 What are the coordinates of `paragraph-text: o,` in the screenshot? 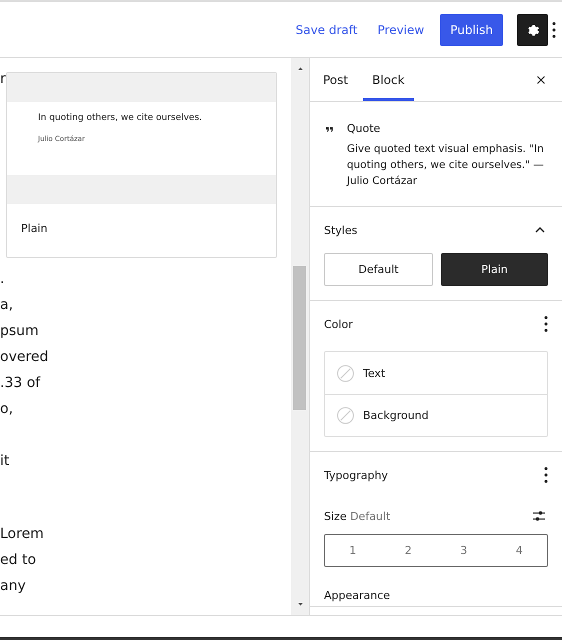 It's located at (7, 409).